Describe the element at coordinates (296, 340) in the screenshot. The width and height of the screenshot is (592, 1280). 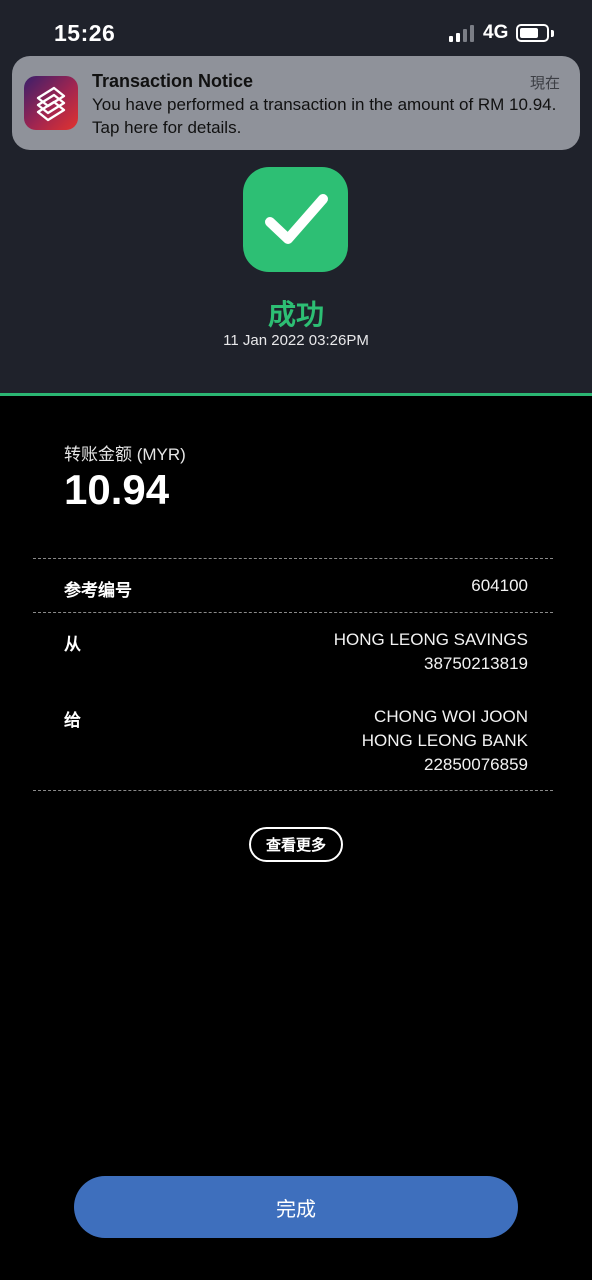
I see `transaction-datetime: 11 Jan 2022 03:26PM` at that location.